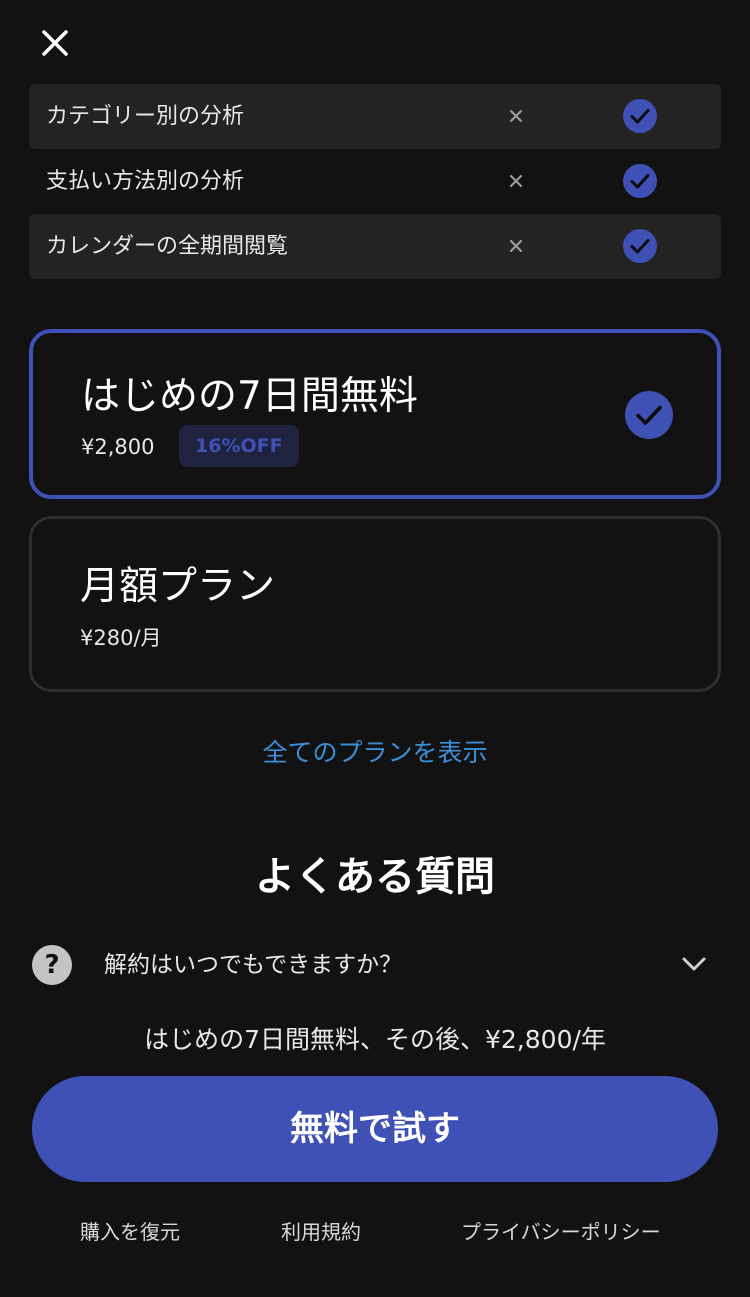 The width and height of the screenshot is (750, 1297). What do you see at coordinates (561, 1230) in the screenshot?
I see `privacy-policy-link: プライバシーポリシー` at bounding box center [561, 1230].